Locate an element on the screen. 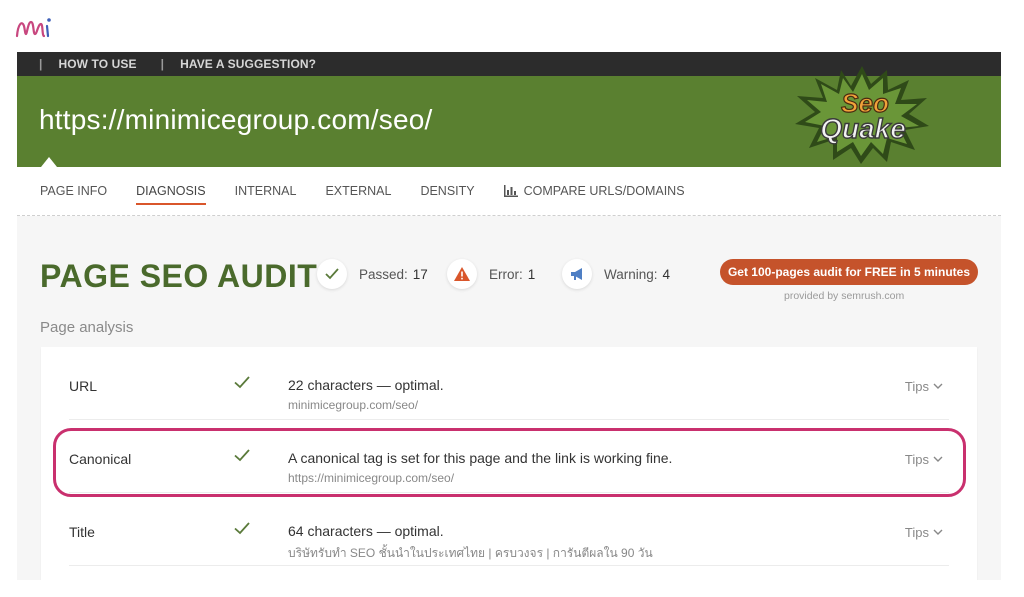 The height and width of the screenshot is (597, 1024). error-count: 1 is located at coordinates (531, 274).